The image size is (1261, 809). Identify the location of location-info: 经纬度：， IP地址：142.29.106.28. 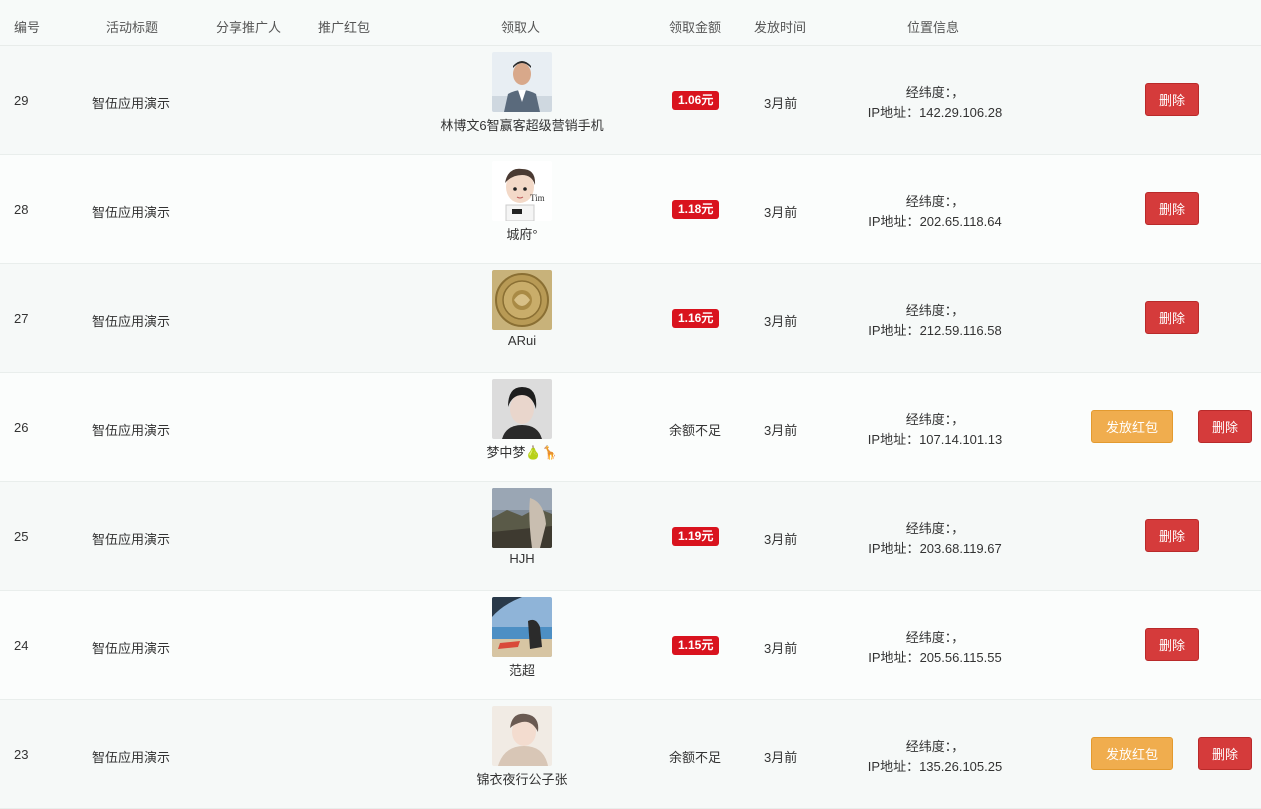
(935, 103).